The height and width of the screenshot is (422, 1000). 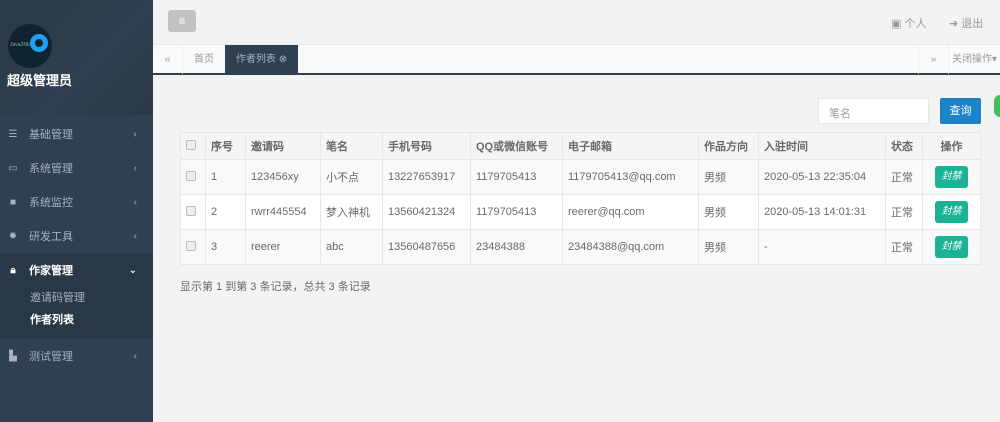 I want to click on action-cell: 封禁, so click(x=951, y=177).